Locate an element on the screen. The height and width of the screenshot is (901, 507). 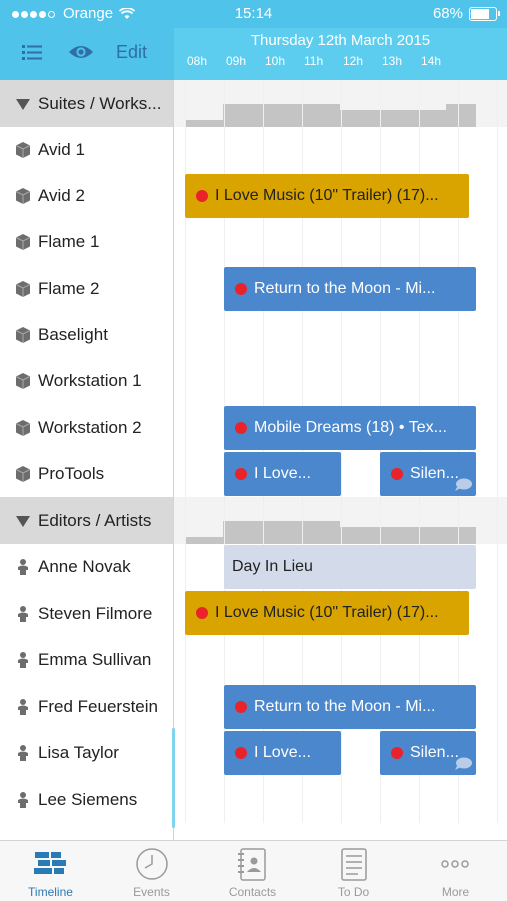
person-label: Lee Siemens is located at coordinates (88, 799).